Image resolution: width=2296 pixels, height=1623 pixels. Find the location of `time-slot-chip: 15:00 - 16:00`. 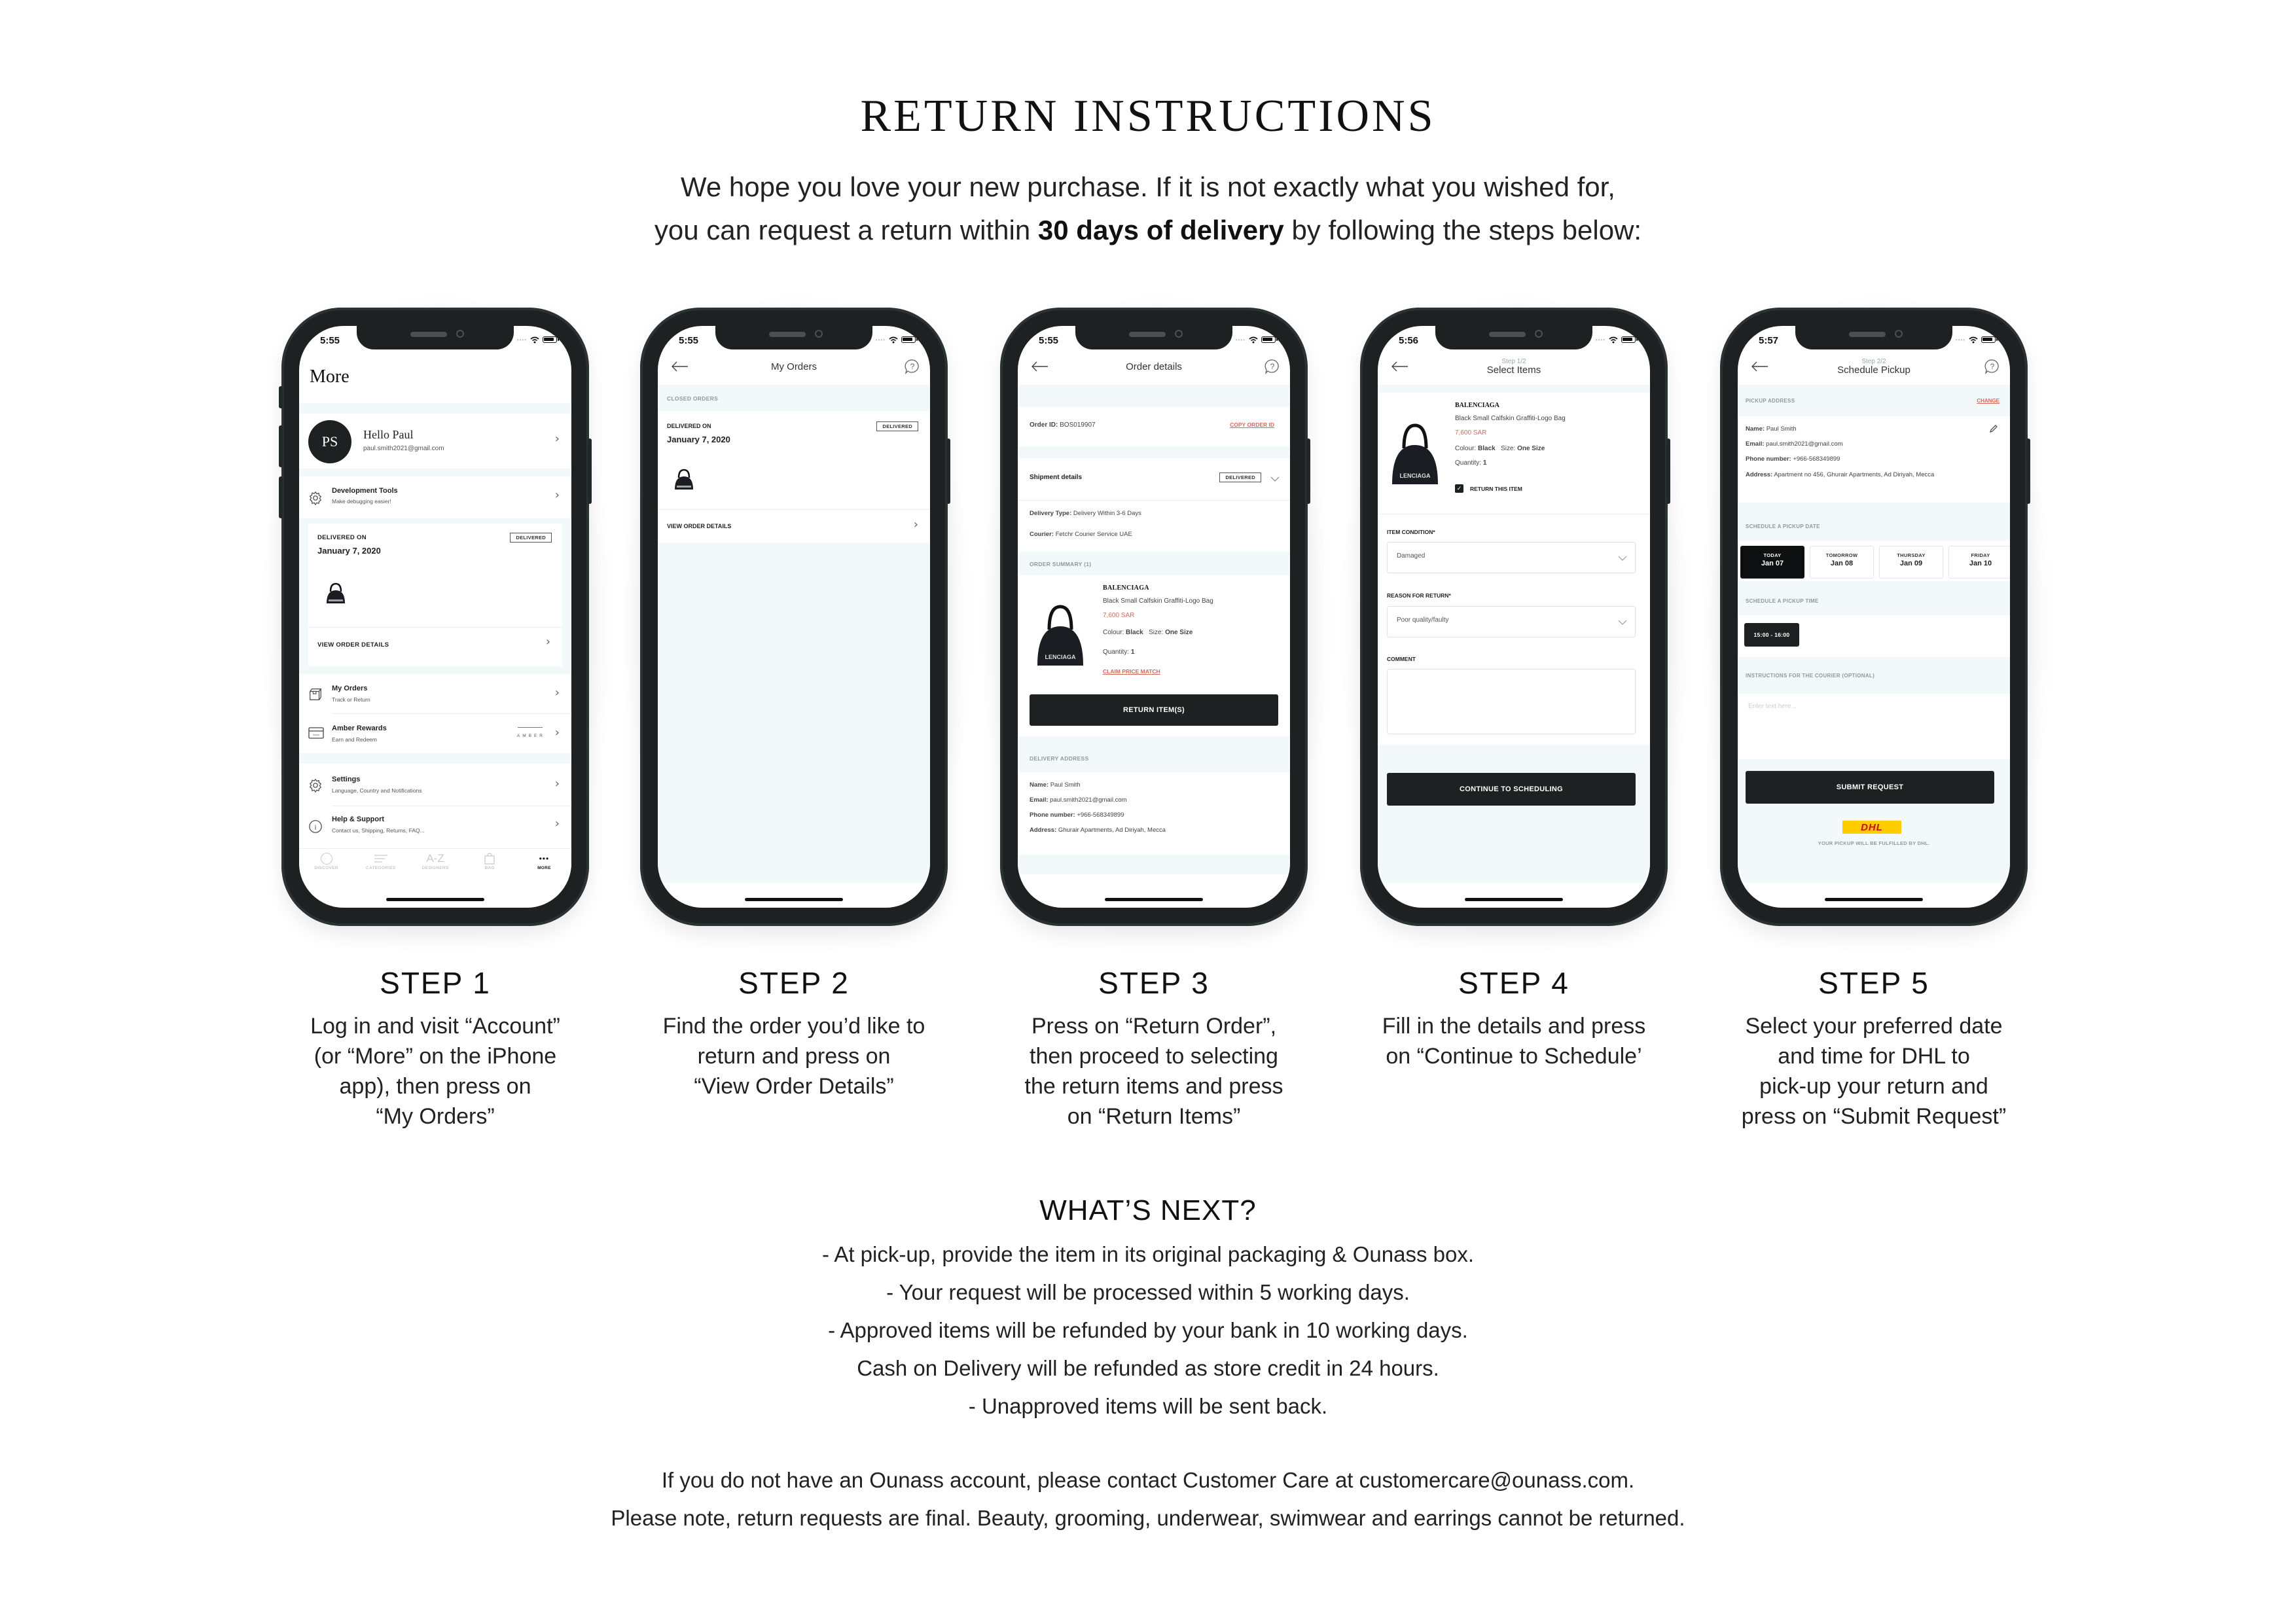

time-slot-chip: 15:00 - 16:00 is located at coordinates (1771, 635).